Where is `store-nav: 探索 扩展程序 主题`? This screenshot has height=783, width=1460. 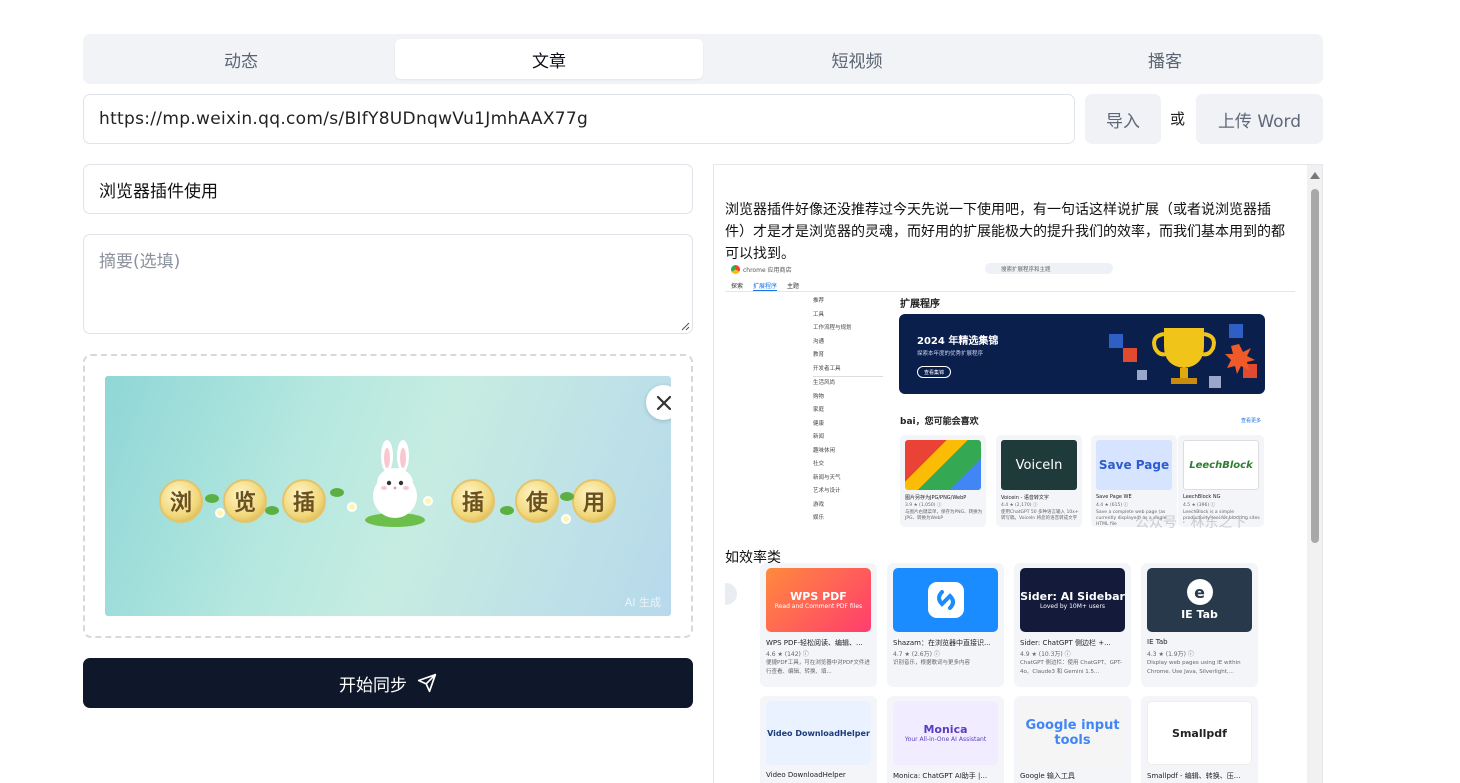
store-nav: 探索 扩展程序 主题 is located at coordinates (765, 286).